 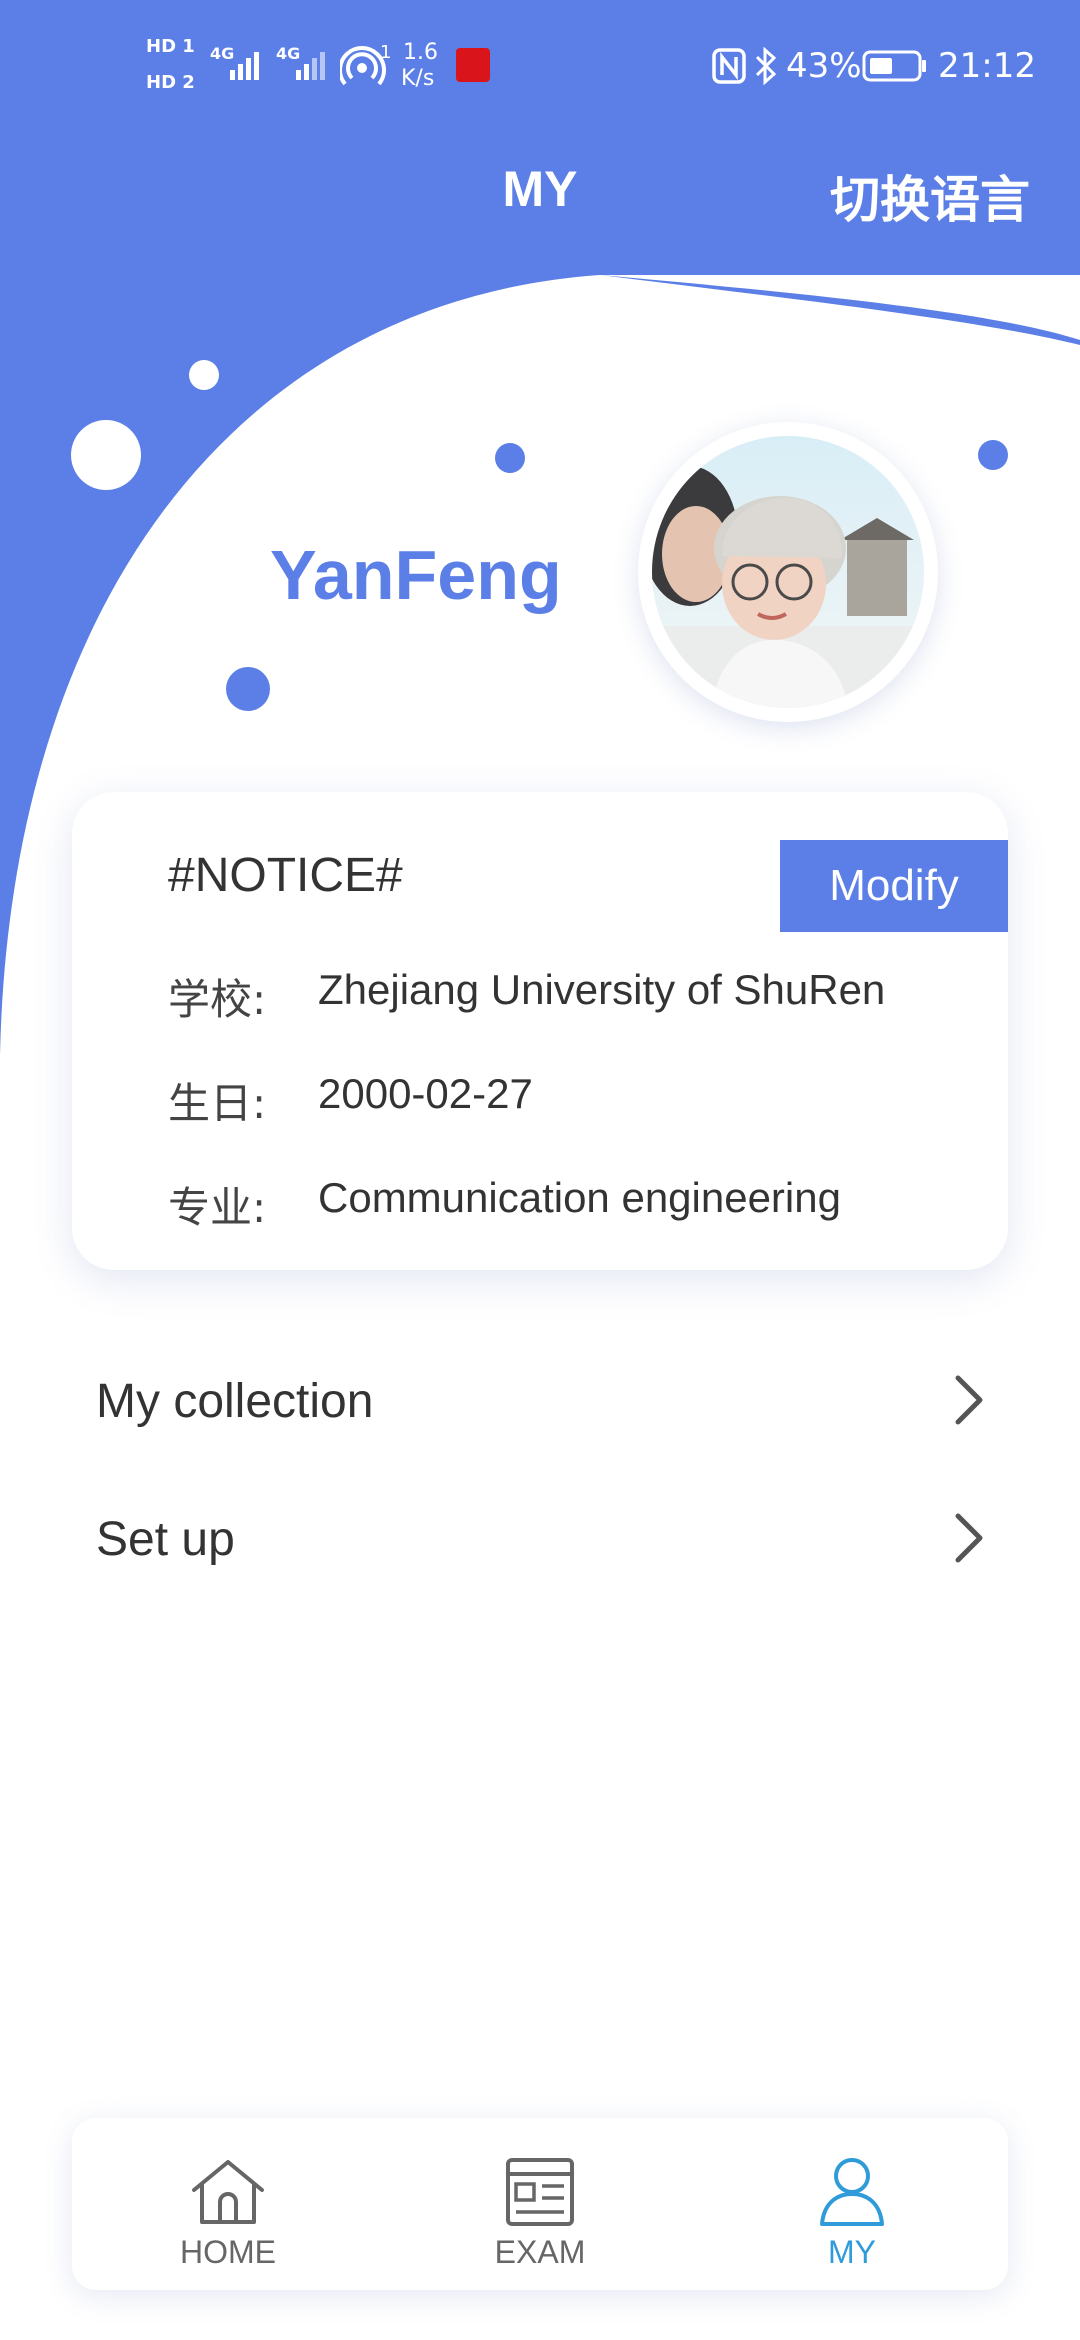 I want to click on status-bar: HD 1 HD 2 4G 4G 1 1.6 K/s 43% 21:12, so click(x=540, y=65).